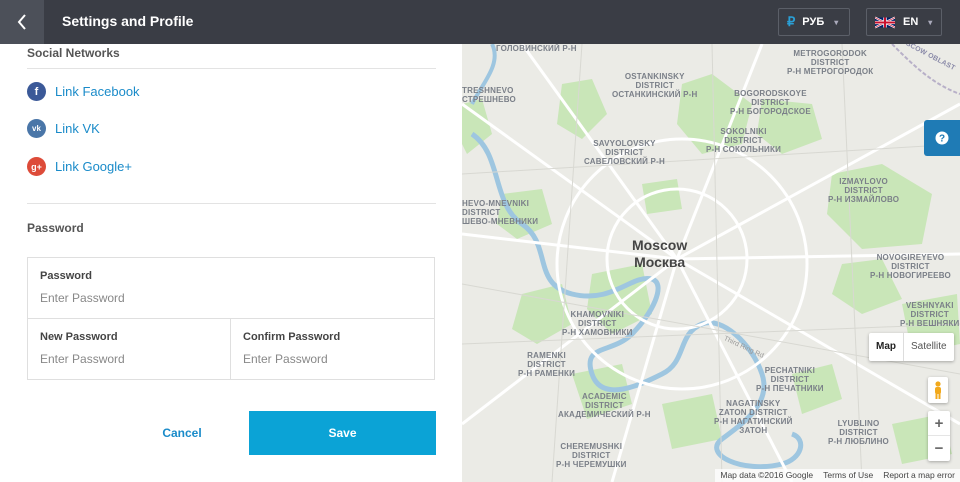 The width and height of the screenshot is (960, 482). What do you see at coordinates (79, 337) in the screenshot?
I see `new-password-label: New Password` at bounding box center [79, 337].